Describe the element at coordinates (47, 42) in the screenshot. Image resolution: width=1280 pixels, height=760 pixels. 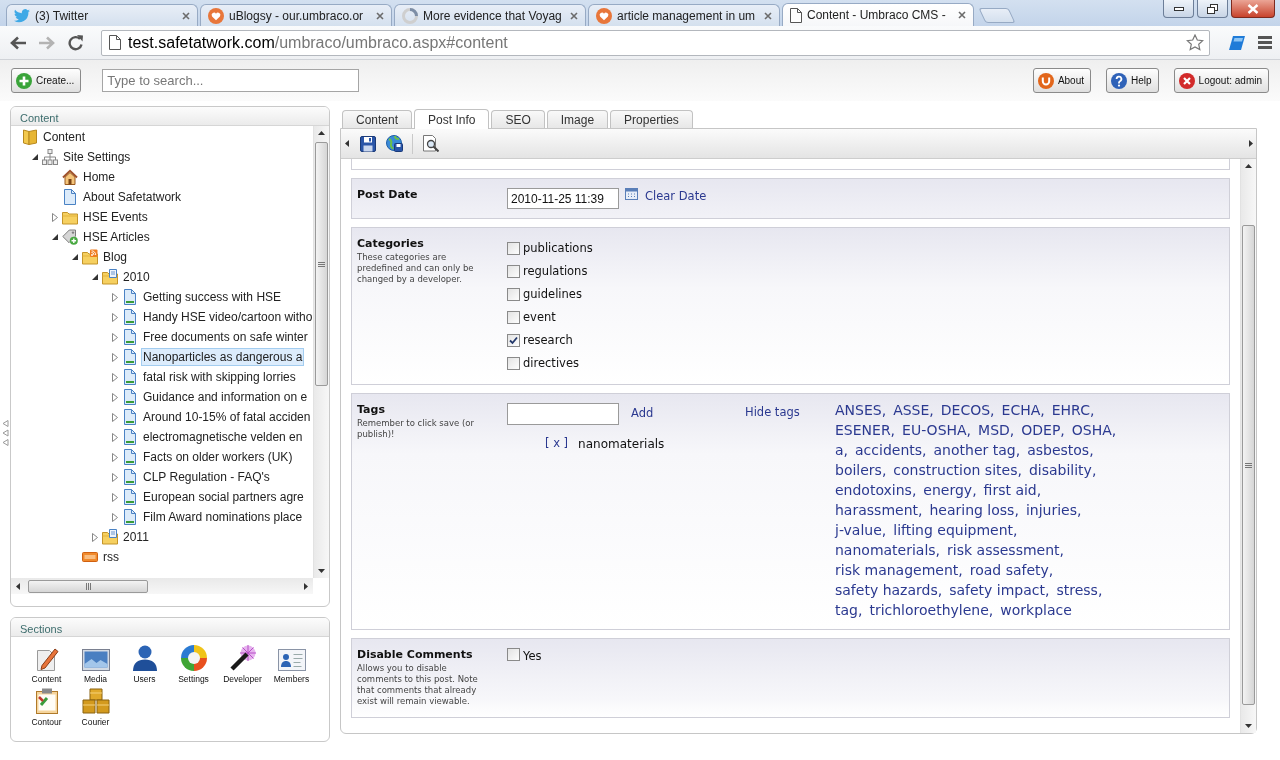
I see `forward-icon` at that location.